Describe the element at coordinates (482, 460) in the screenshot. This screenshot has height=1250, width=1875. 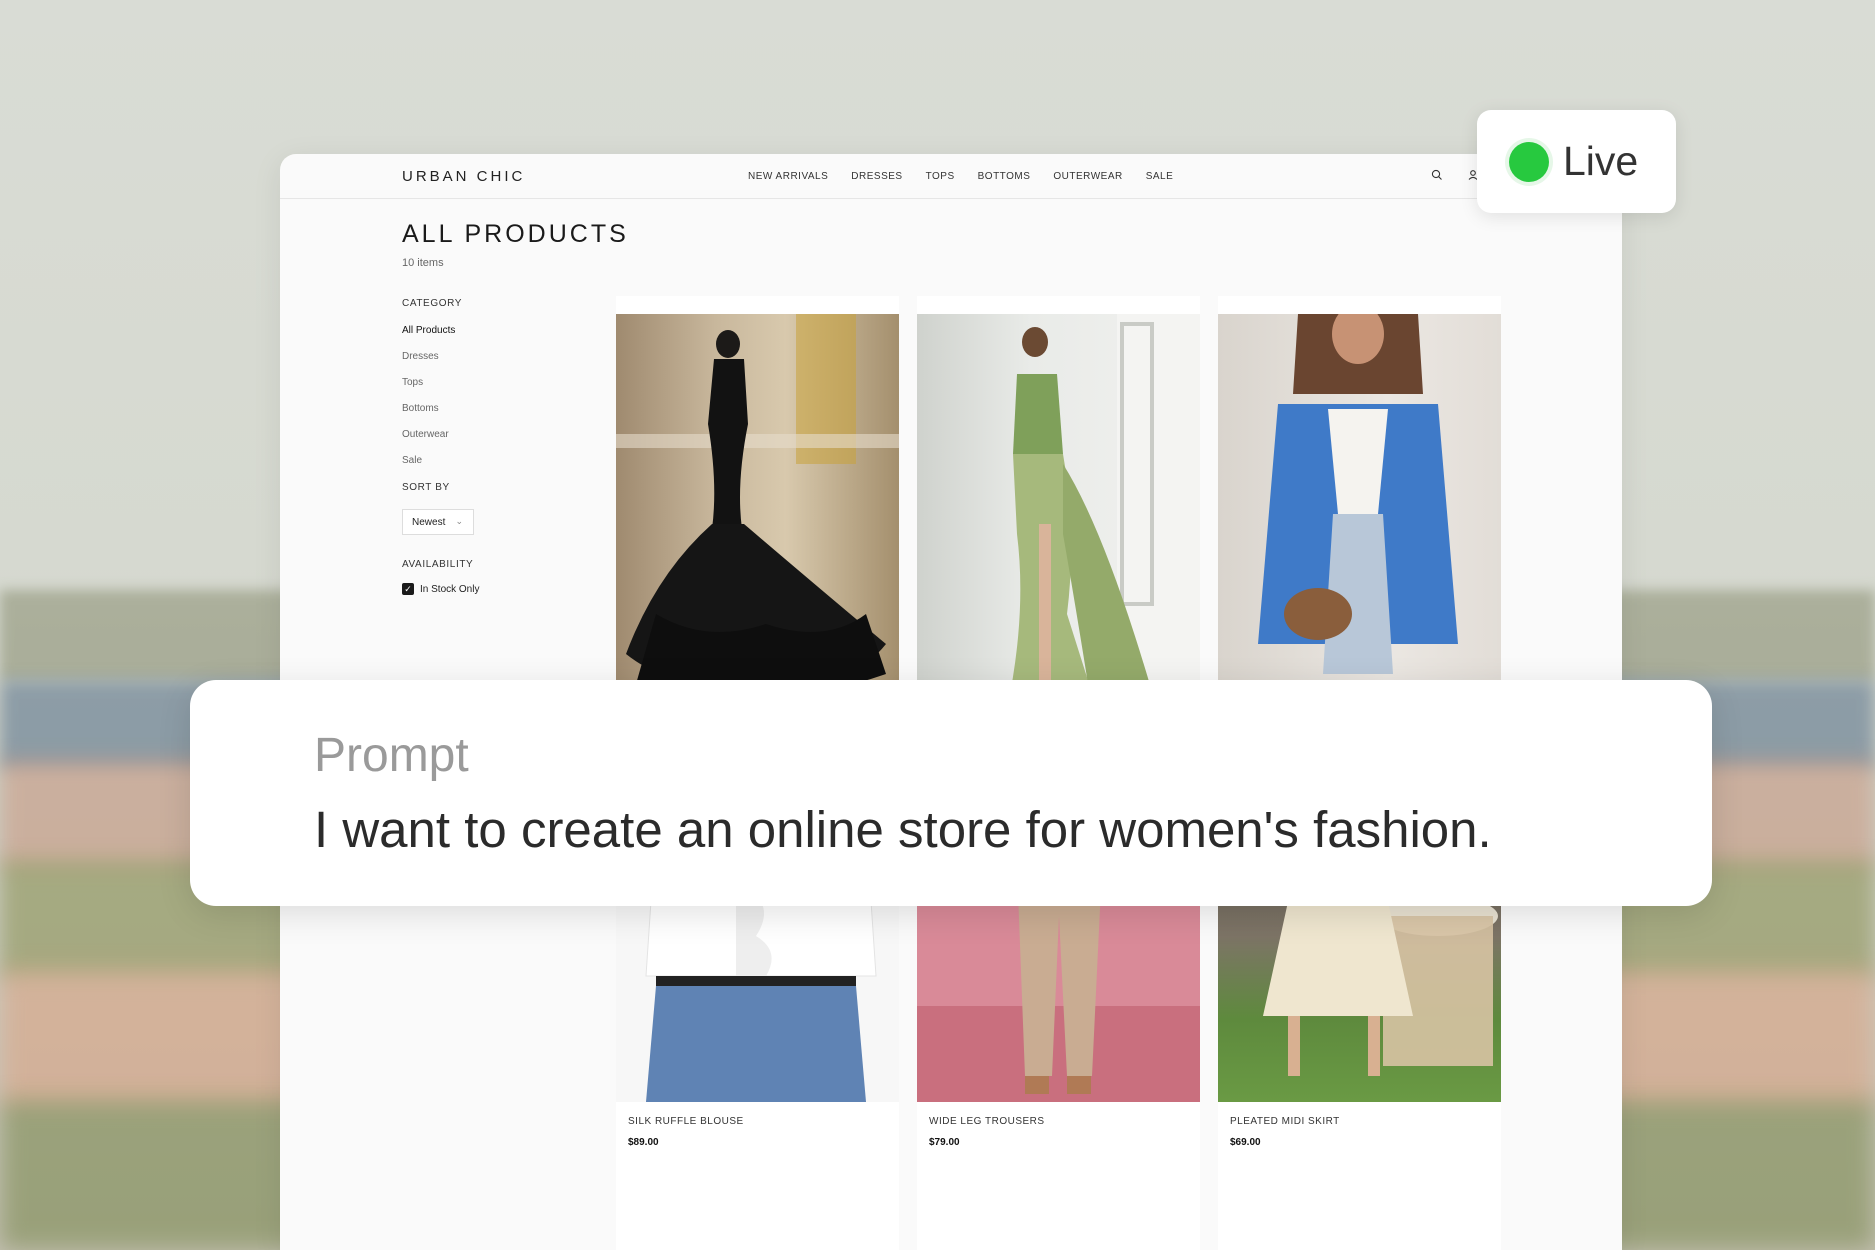
I see `category-sale: Sale` at that location.